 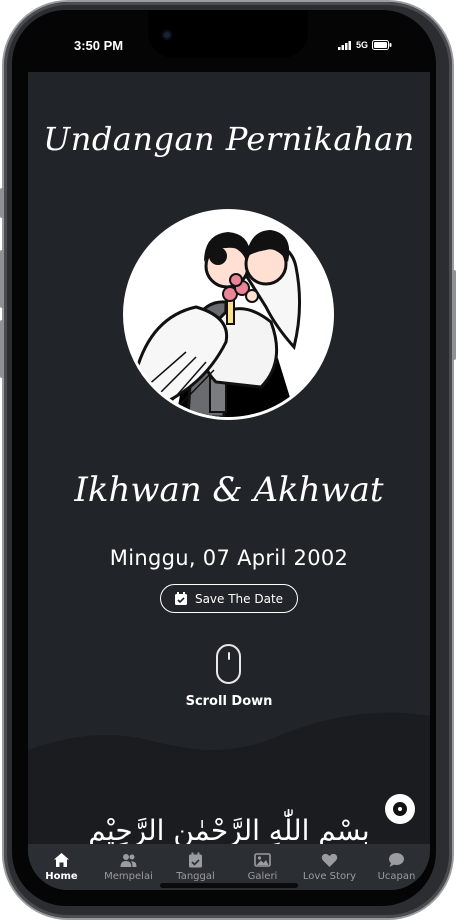 I want to click on home-icon, so click(x=61, y=860).